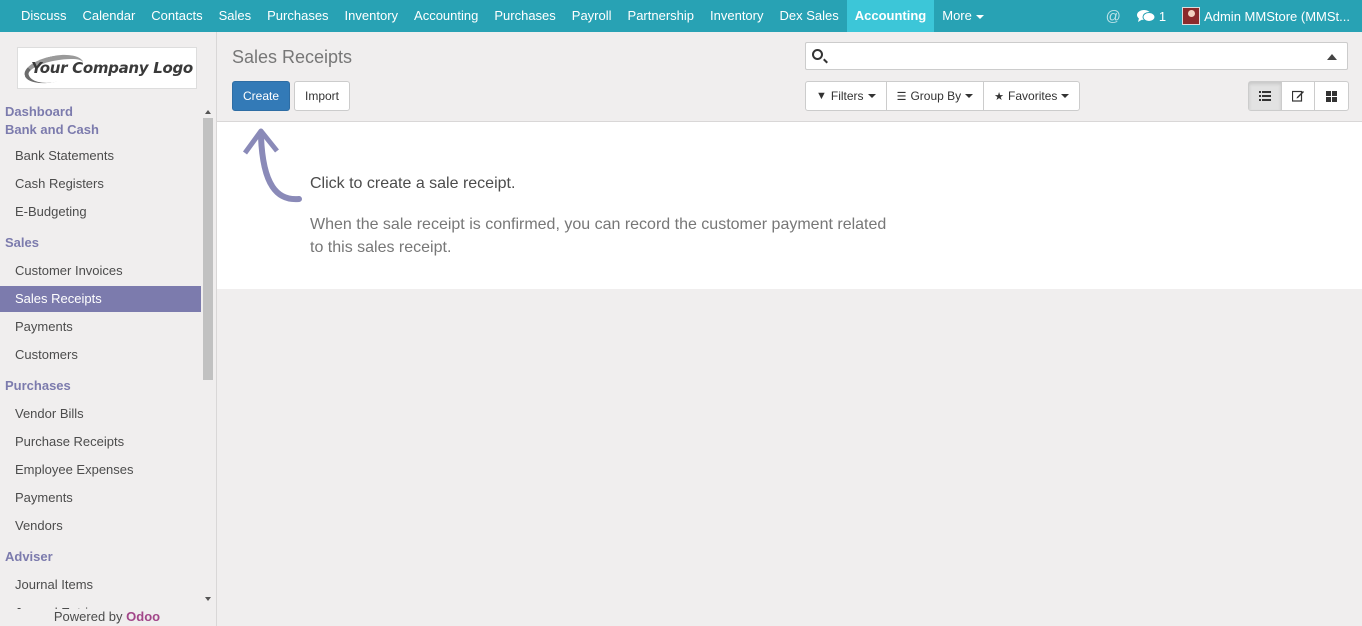  What do you see at coordinates (100, 299) in the screenshot?
I see `sidebar-item-sales-receipts: Sales Receipts` at bounding box center [100, 299].